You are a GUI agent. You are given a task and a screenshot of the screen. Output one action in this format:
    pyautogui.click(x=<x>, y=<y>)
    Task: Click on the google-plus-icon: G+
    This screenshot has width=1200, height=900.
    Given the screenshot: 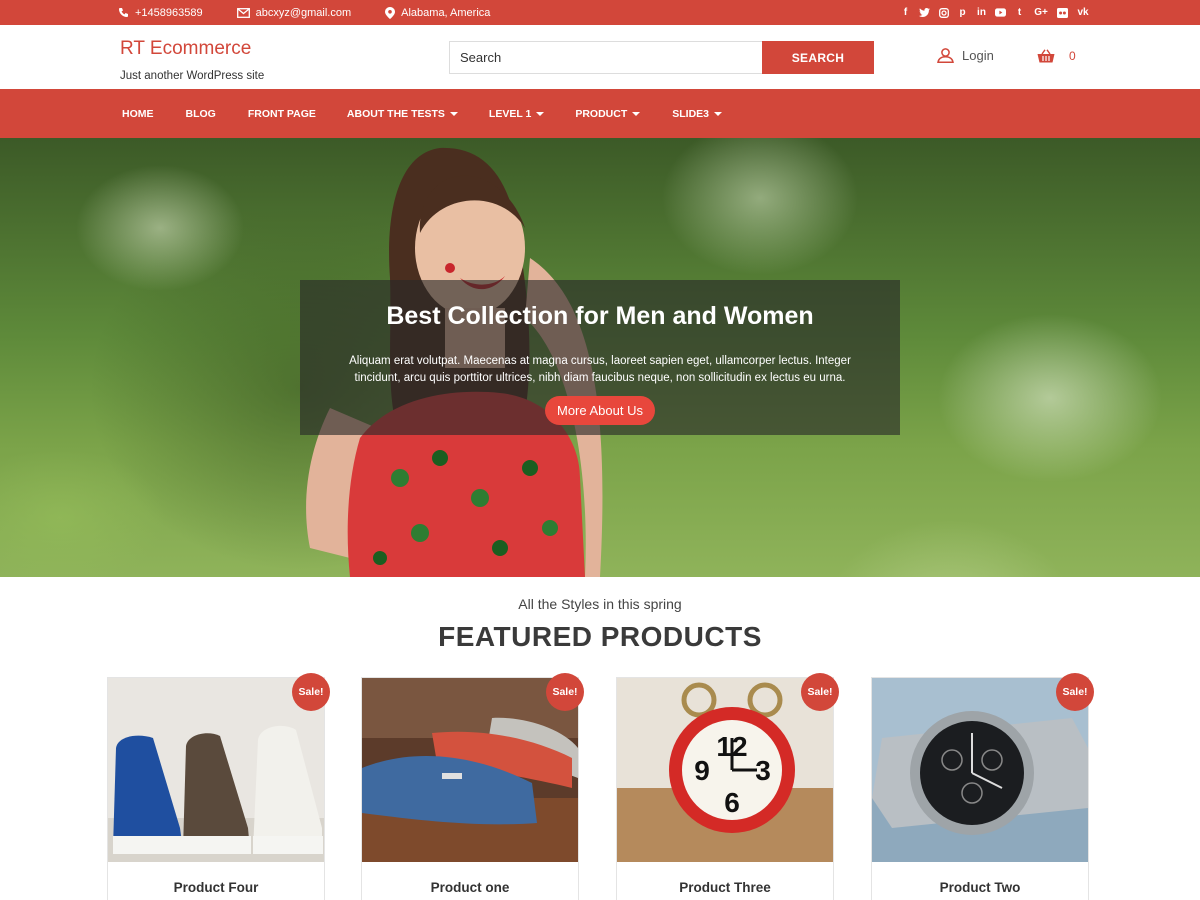 What is the action you would take?
    pyautogui.click(x=1041, y=13)
    